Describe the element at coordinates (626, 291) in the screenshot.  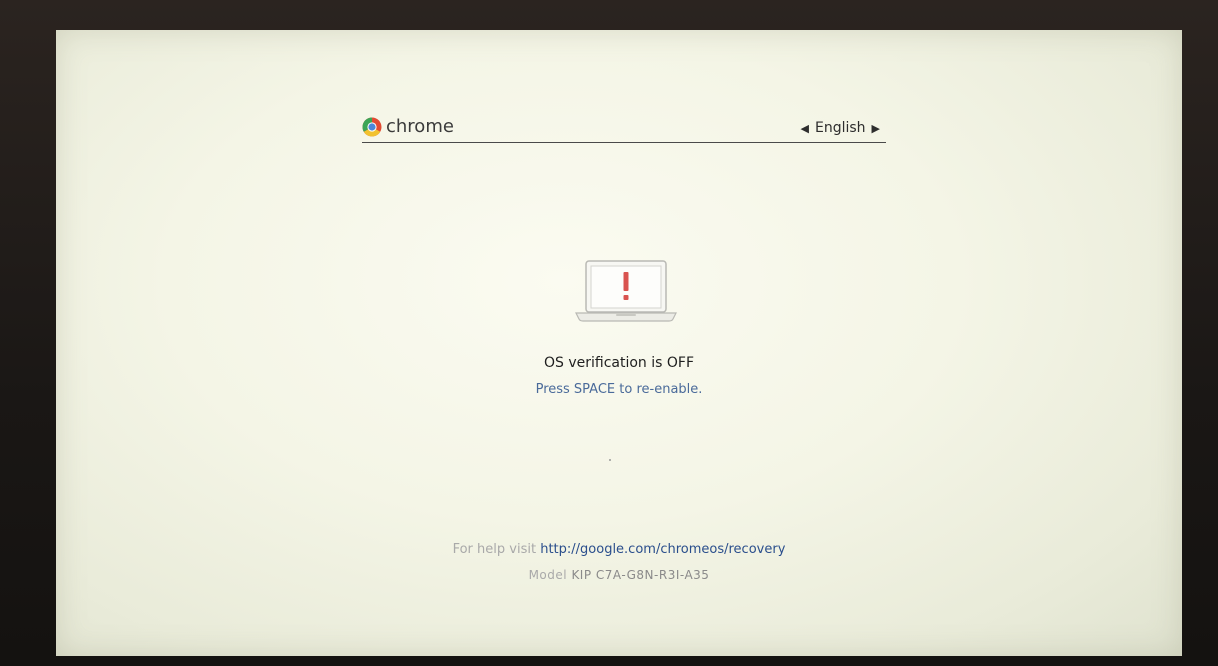
I see `laptop-warning-icon` at that location.